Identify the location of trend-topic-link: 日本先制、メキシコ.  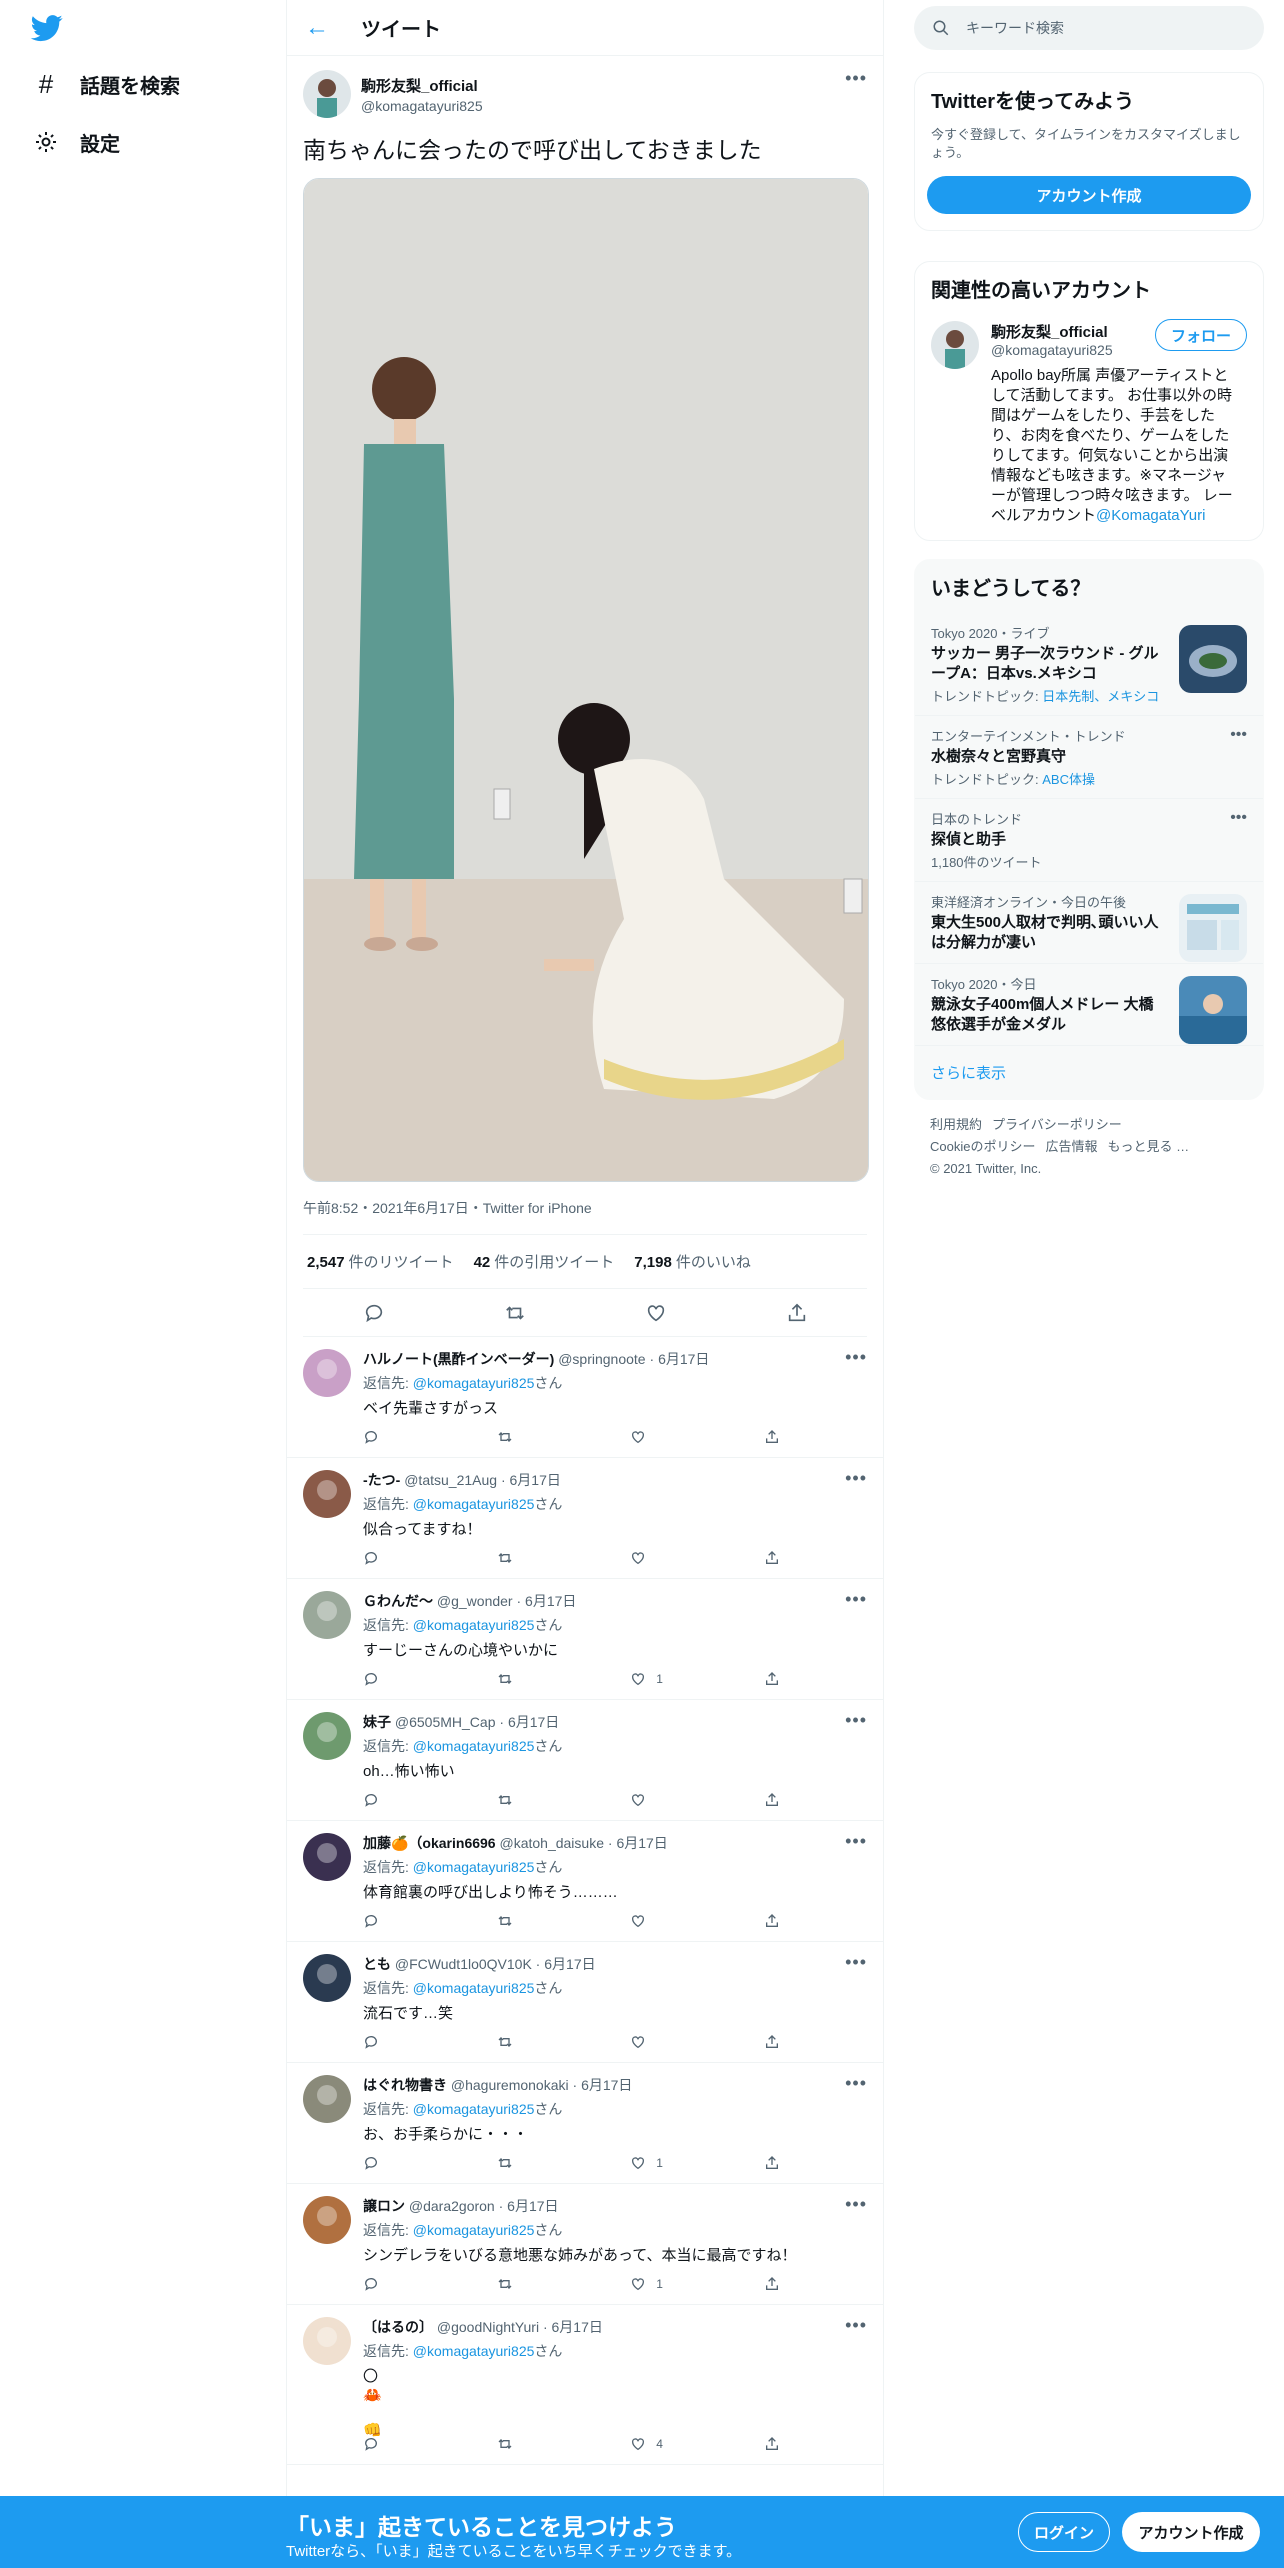
(1100, 696).